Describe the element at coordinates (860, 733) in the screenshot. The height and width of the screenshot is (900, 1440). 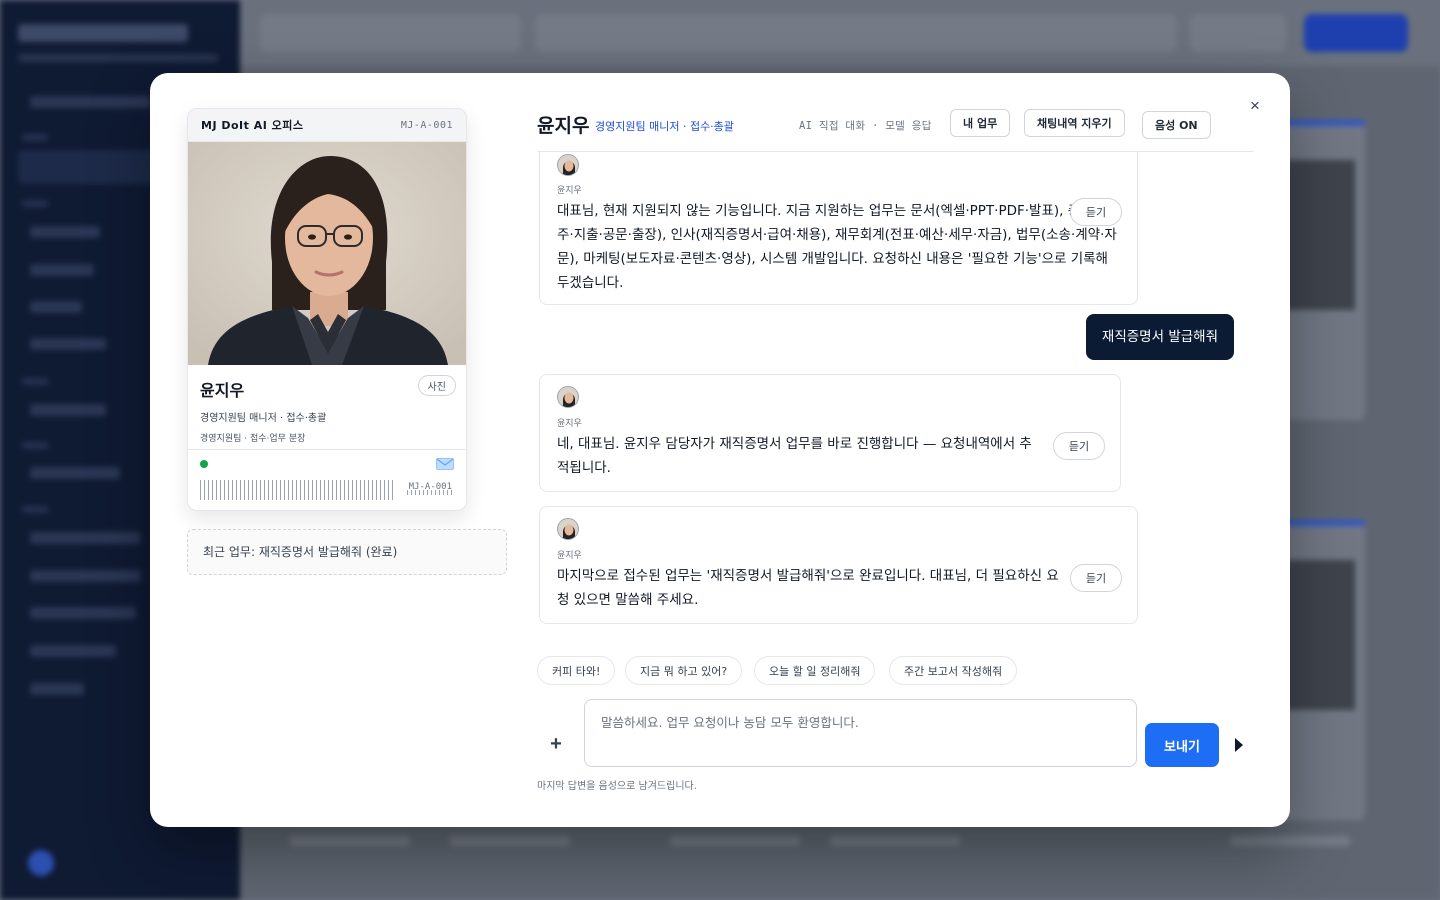
I see `message-input` at that location.